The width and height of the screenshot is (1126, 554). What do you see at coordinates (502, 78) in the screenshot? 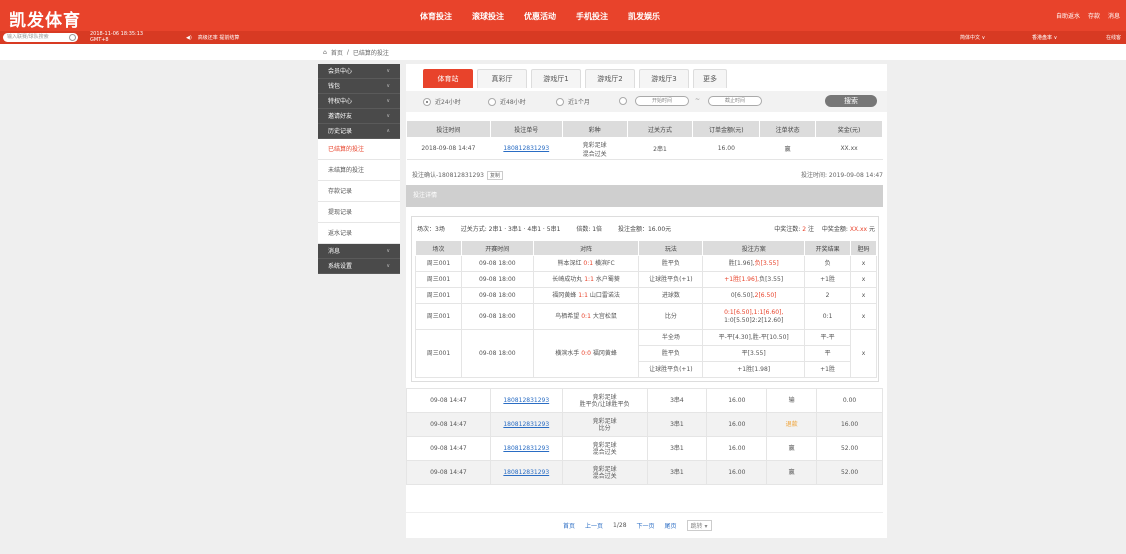
I see `tab-lottery-hall: 真彩厅` at bounding box center [502, 78].